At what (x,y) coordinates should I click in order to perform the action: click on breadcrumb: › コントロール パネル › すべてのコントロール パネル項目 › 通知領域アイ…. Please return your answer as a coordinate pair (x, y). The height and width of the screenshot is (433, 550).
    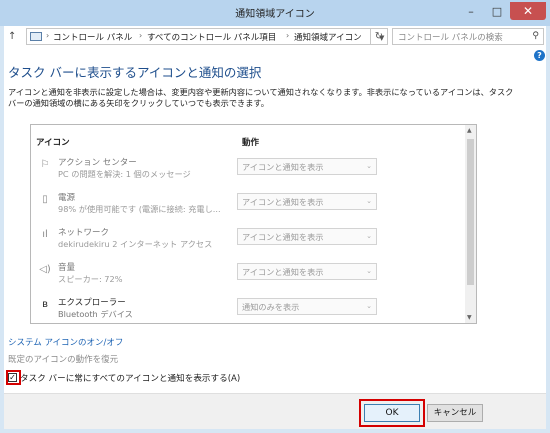
    Looking at the image, I should click on (205, 36).